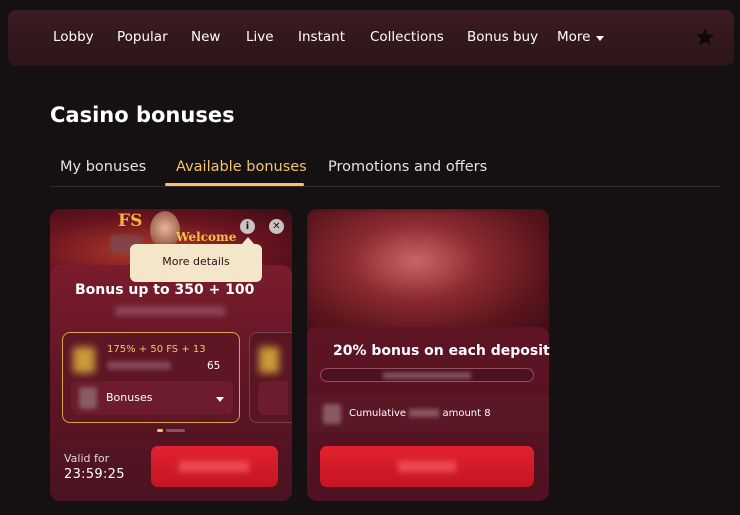  I want to click on activate-bonus-button, so click(427, 466).